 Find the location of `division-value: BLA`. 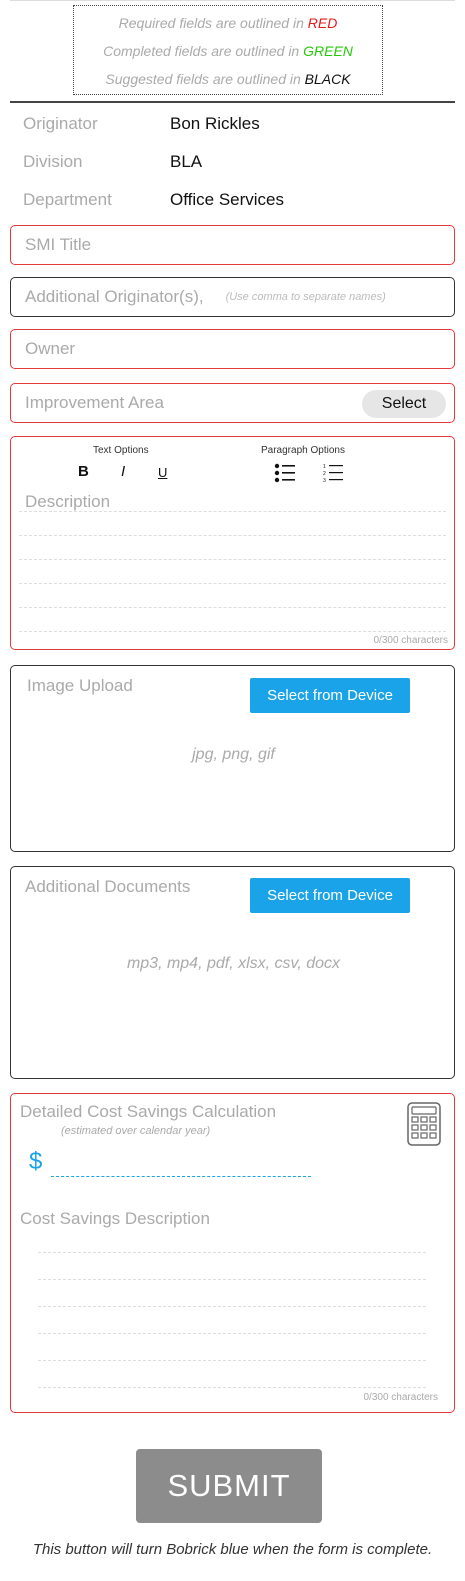

division-value: BLA is located at coordinates (186, 161).